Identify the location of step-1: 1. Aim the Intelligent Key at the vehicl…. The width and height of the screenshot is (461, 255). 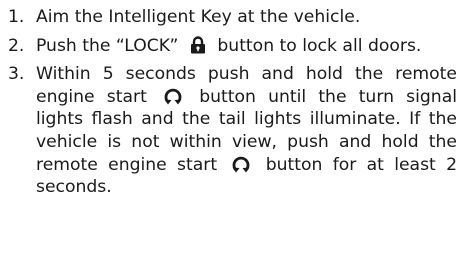
(232, 17).